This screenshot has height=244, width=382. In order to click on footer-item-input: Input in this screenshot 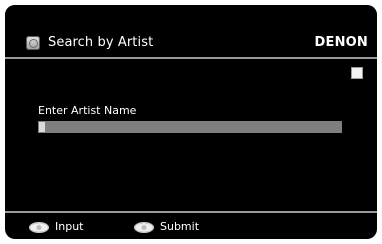, I will do `click(56, 227)`.